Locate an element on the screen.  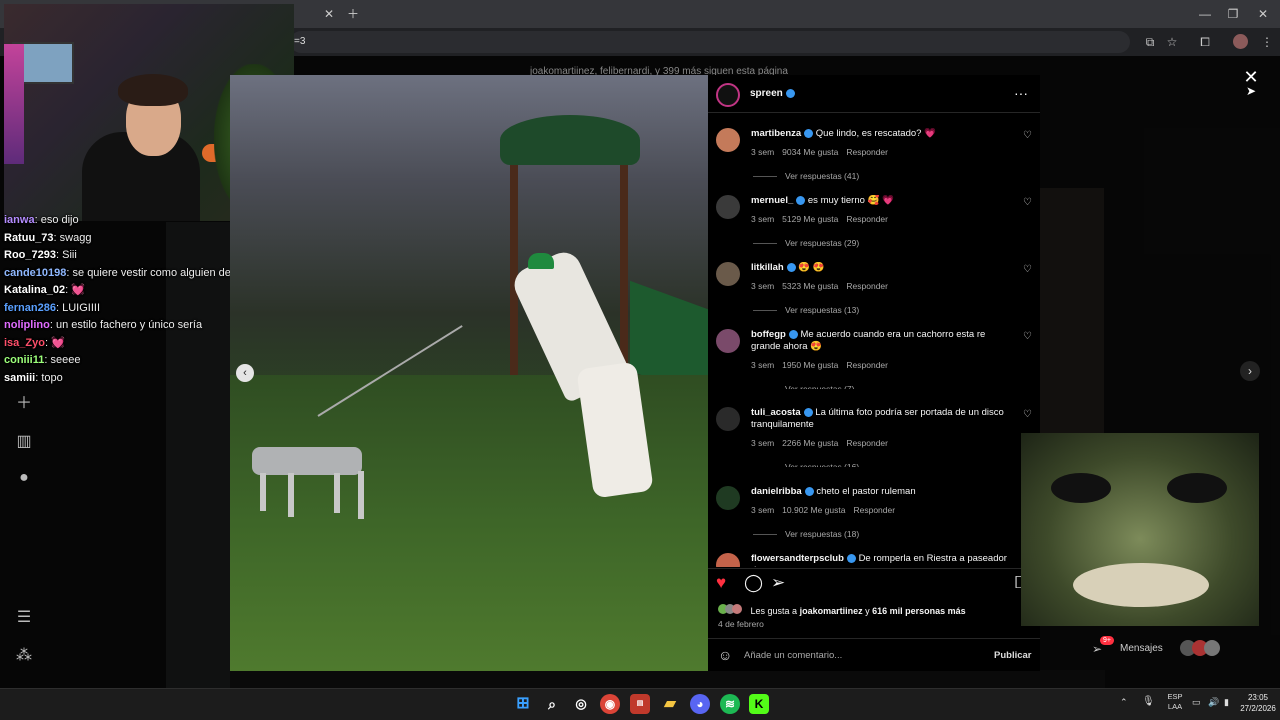
menu-icon: ⋮ is located at coordinates (1267, 42).